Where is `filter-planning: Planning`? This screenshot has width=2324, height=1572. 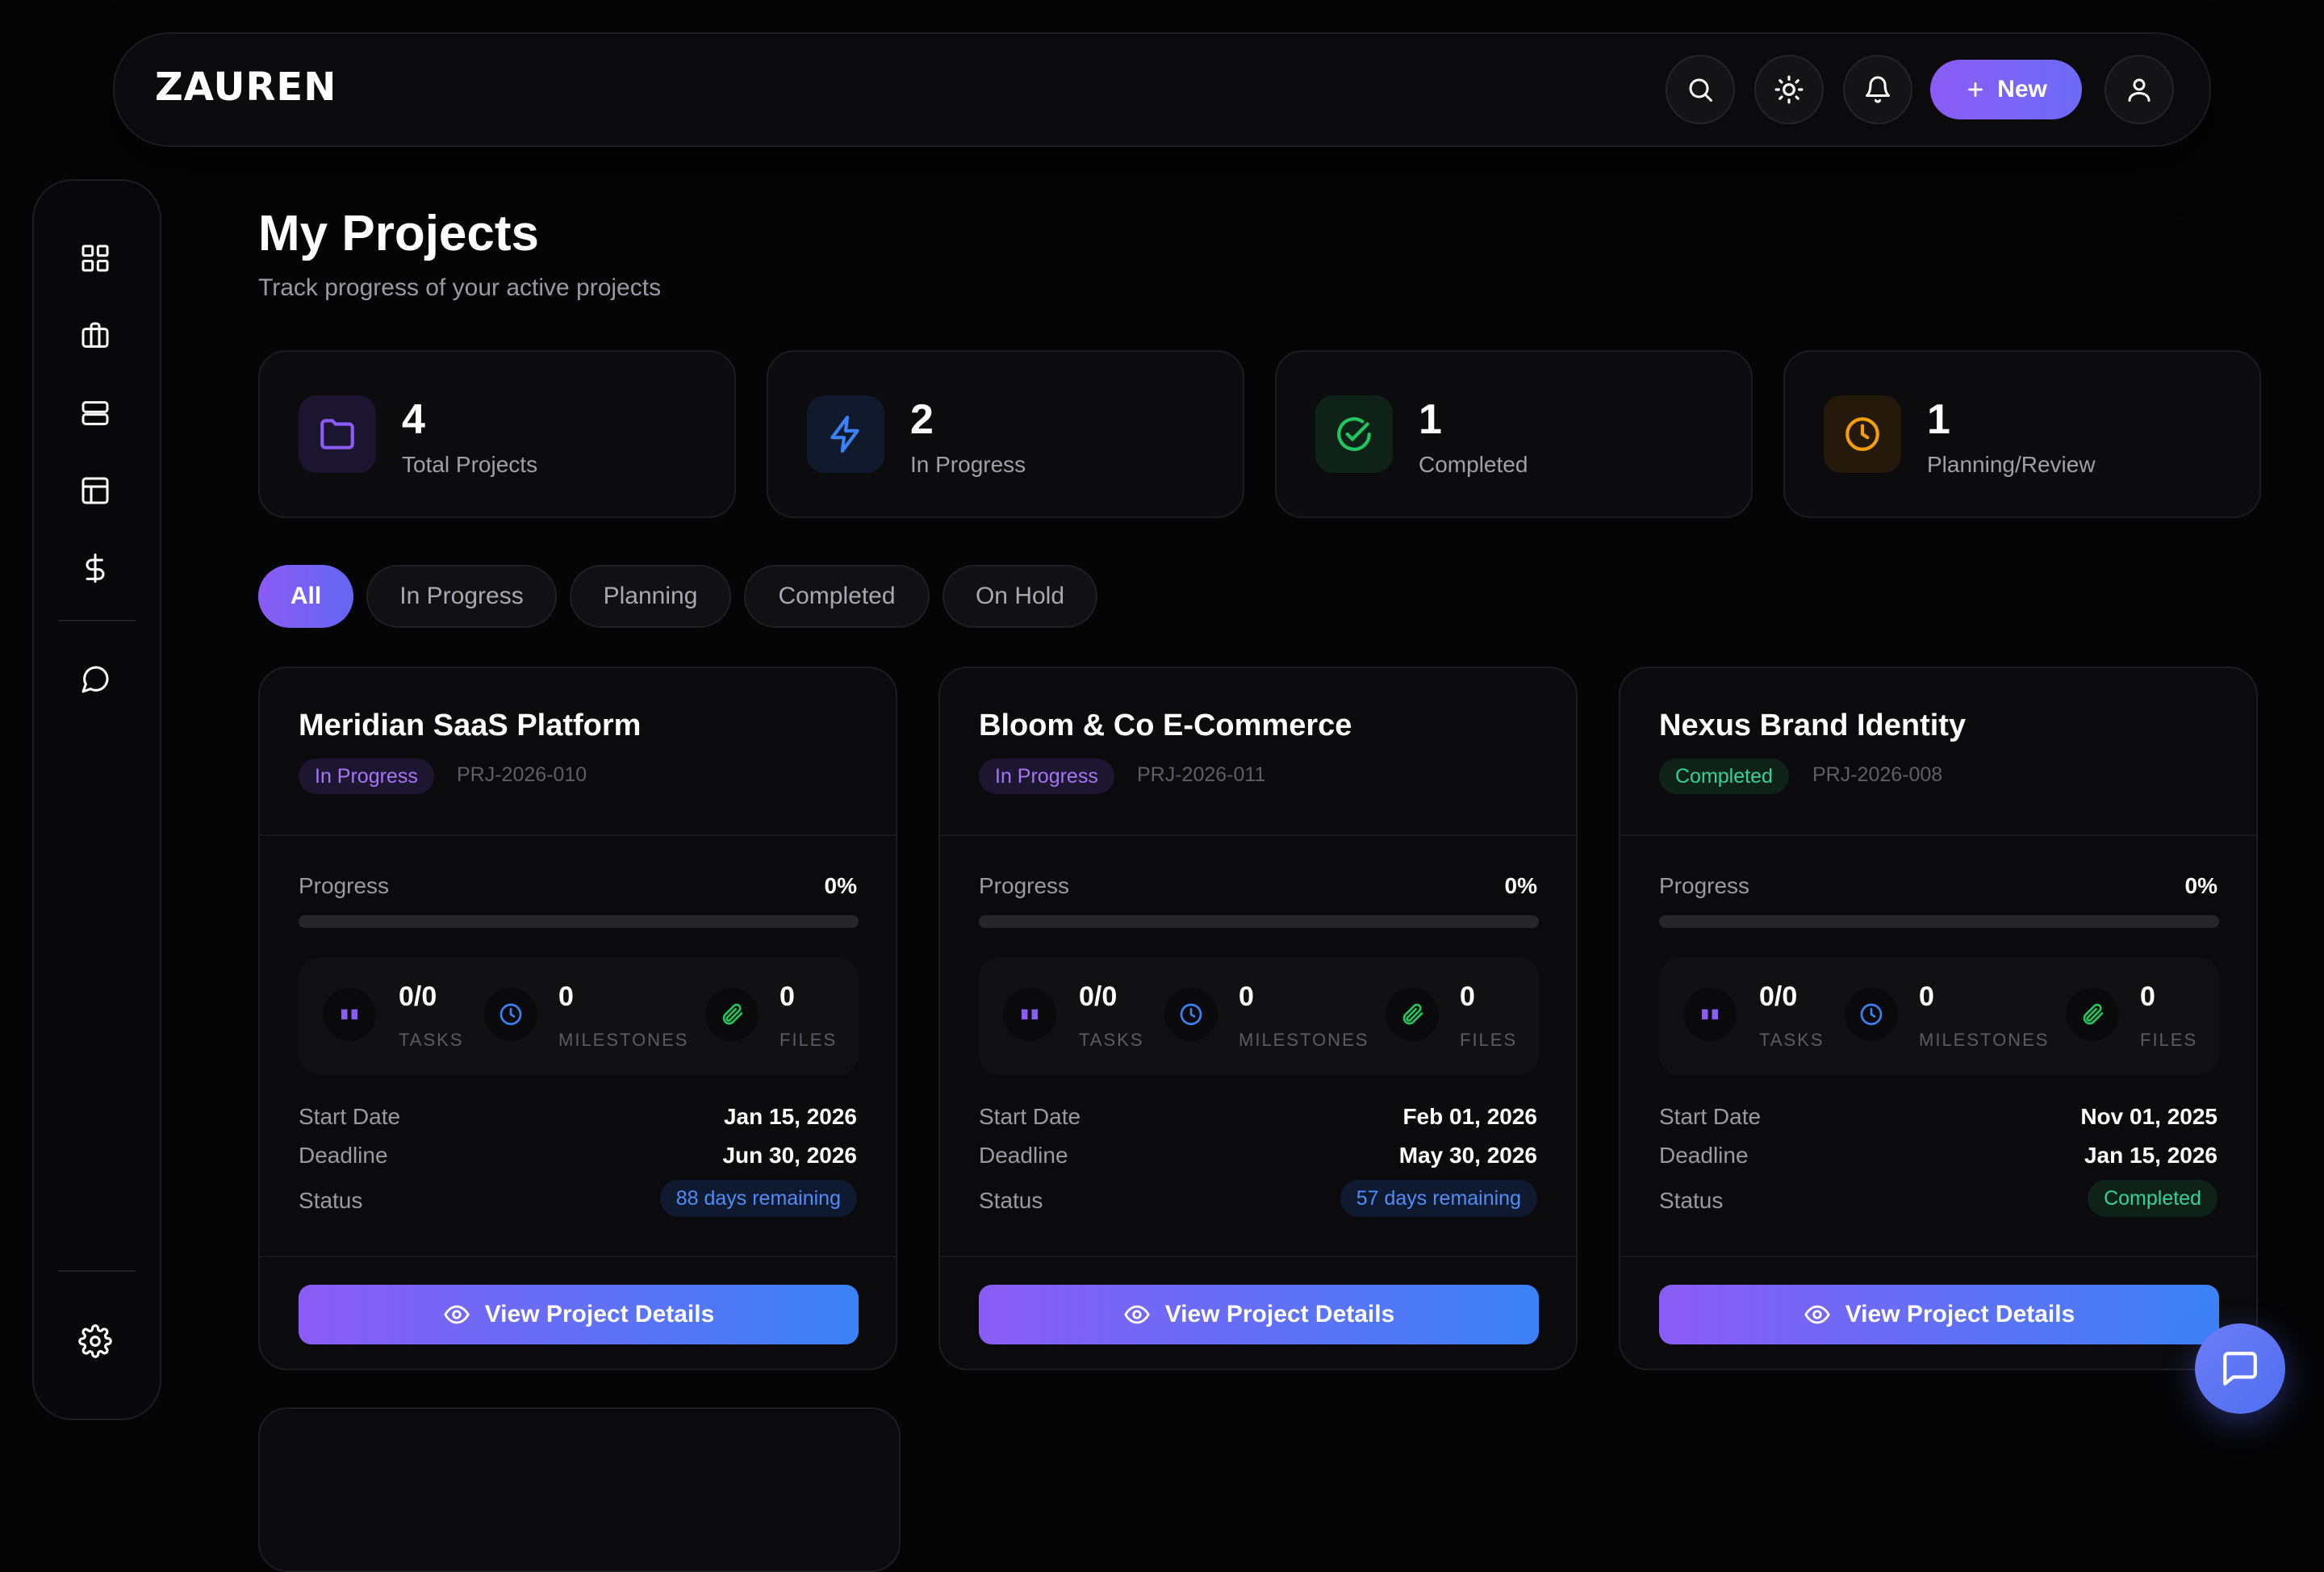
filter-planning: Planning is located at coordinates (650, 597).